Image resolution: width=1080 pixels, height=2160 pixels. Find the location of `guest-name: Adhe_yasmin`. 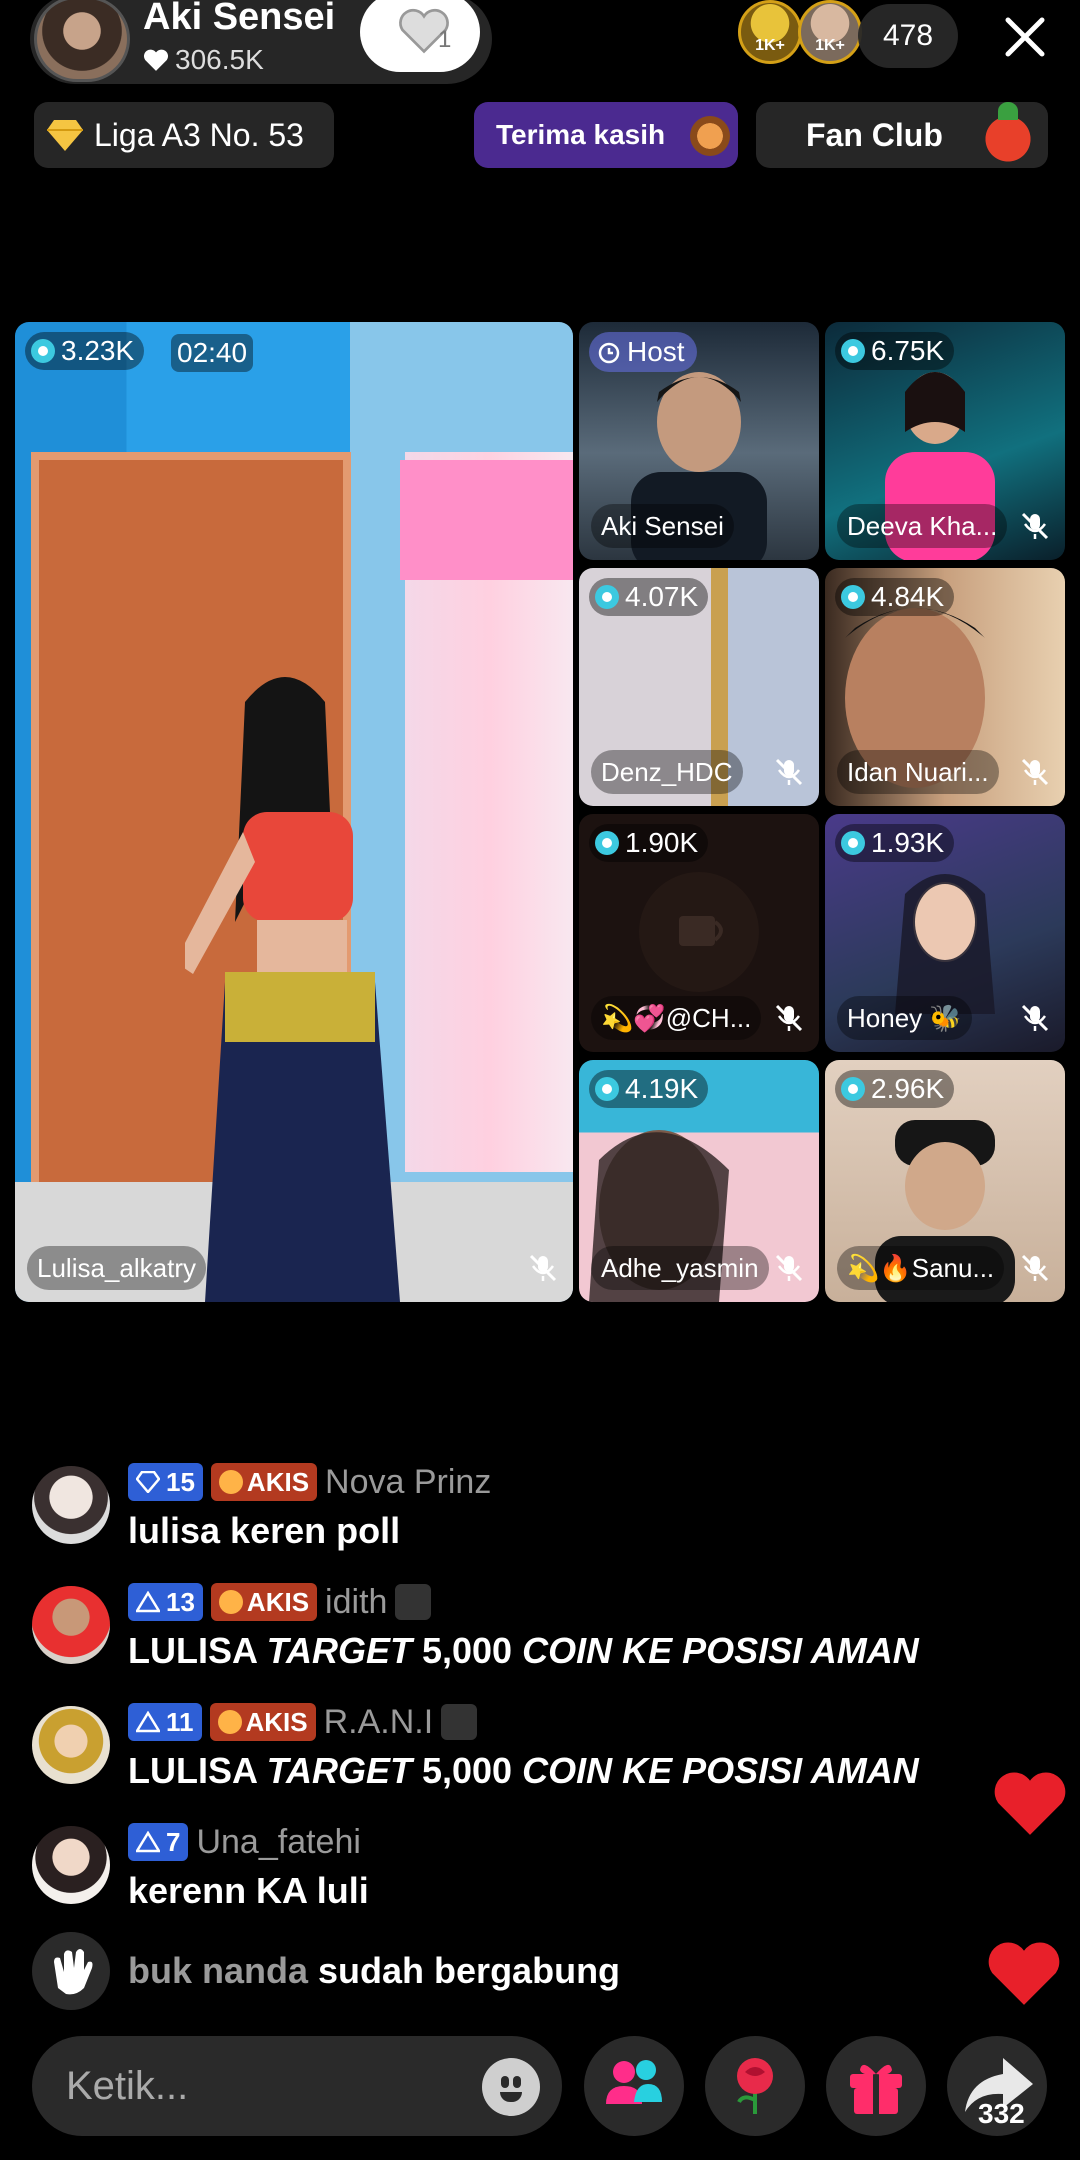

guest-name: Adhe_yasmin is located at coordinates (680, 1268).